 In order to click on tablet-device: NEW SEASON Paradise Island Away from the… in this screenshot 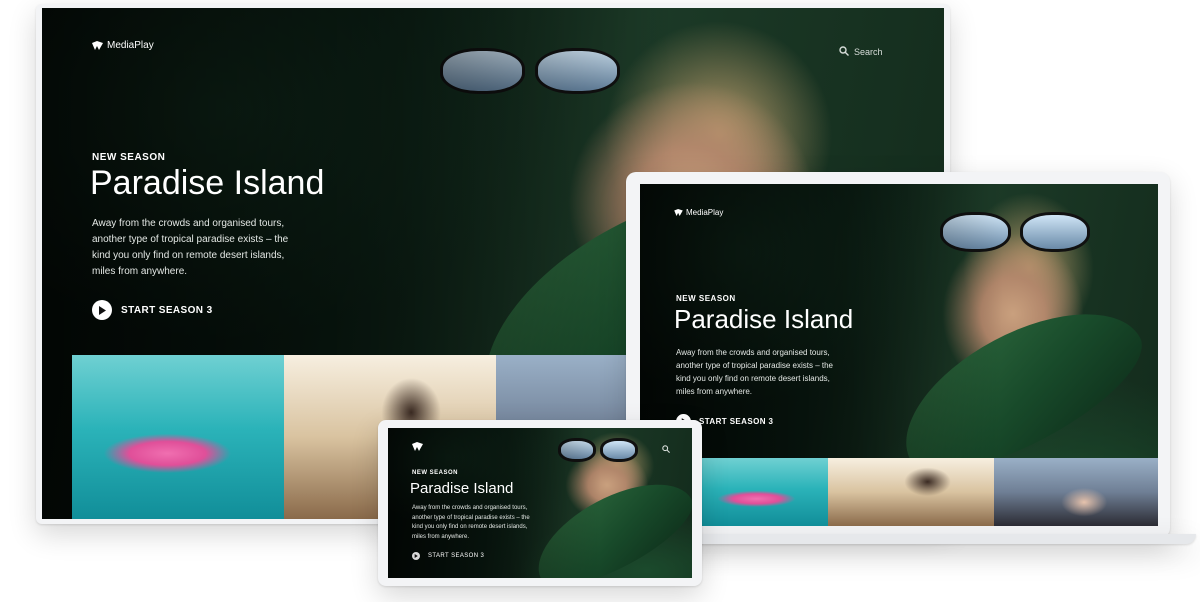, I will do `click(540, 503)`.